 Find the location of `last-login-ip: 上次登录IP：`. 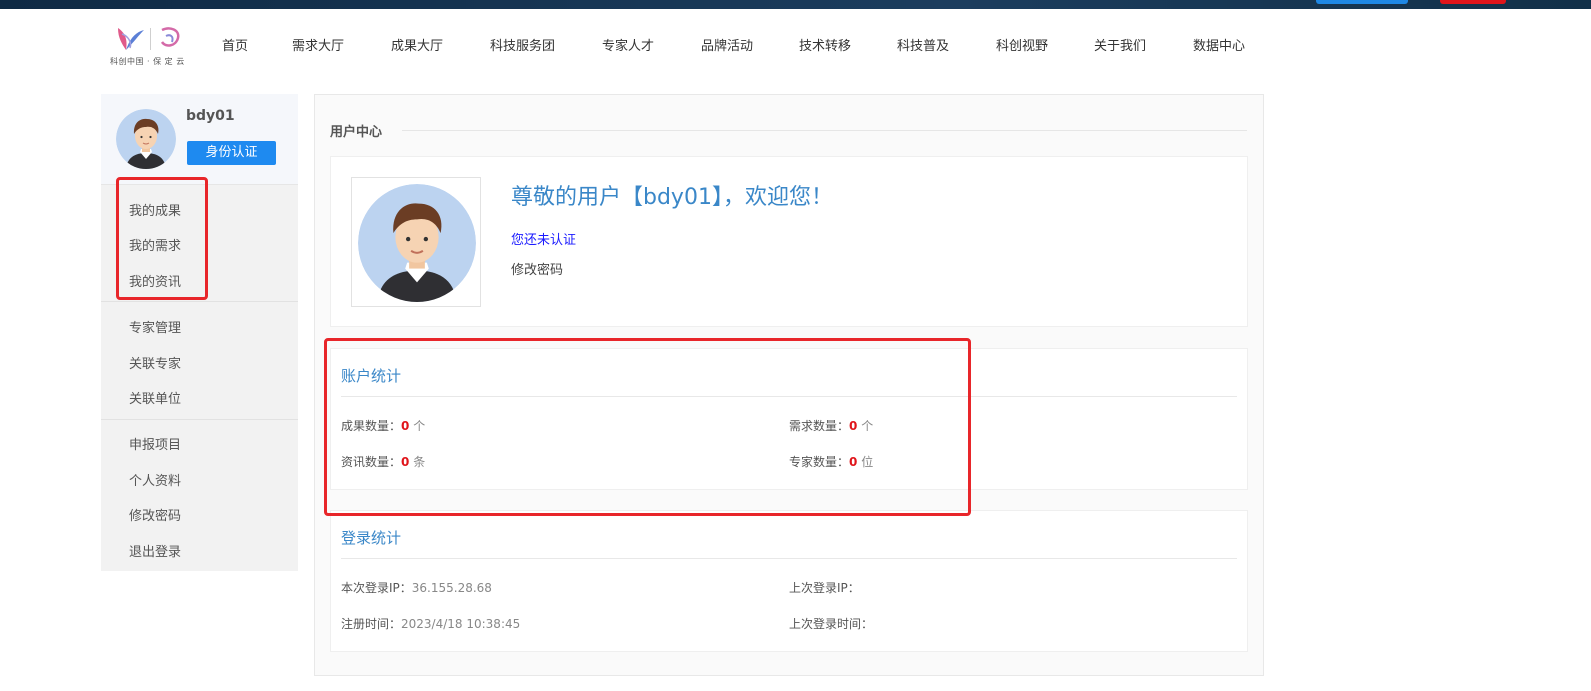

last-login-ip: 上次登录IP： is located at coordinates (824, 587).